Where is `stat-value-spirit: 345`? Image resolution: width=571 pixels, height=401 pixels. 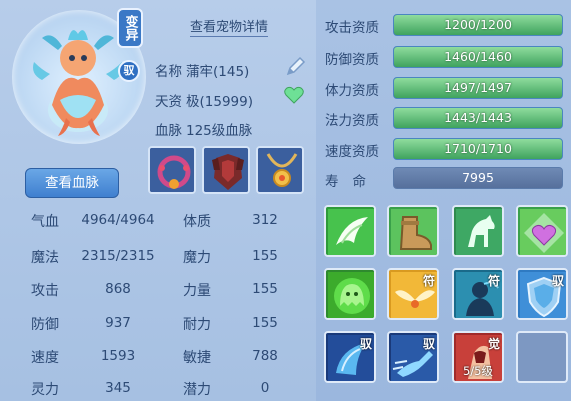
stat-value-spirit: 345 is located at coordinates (118, 388).